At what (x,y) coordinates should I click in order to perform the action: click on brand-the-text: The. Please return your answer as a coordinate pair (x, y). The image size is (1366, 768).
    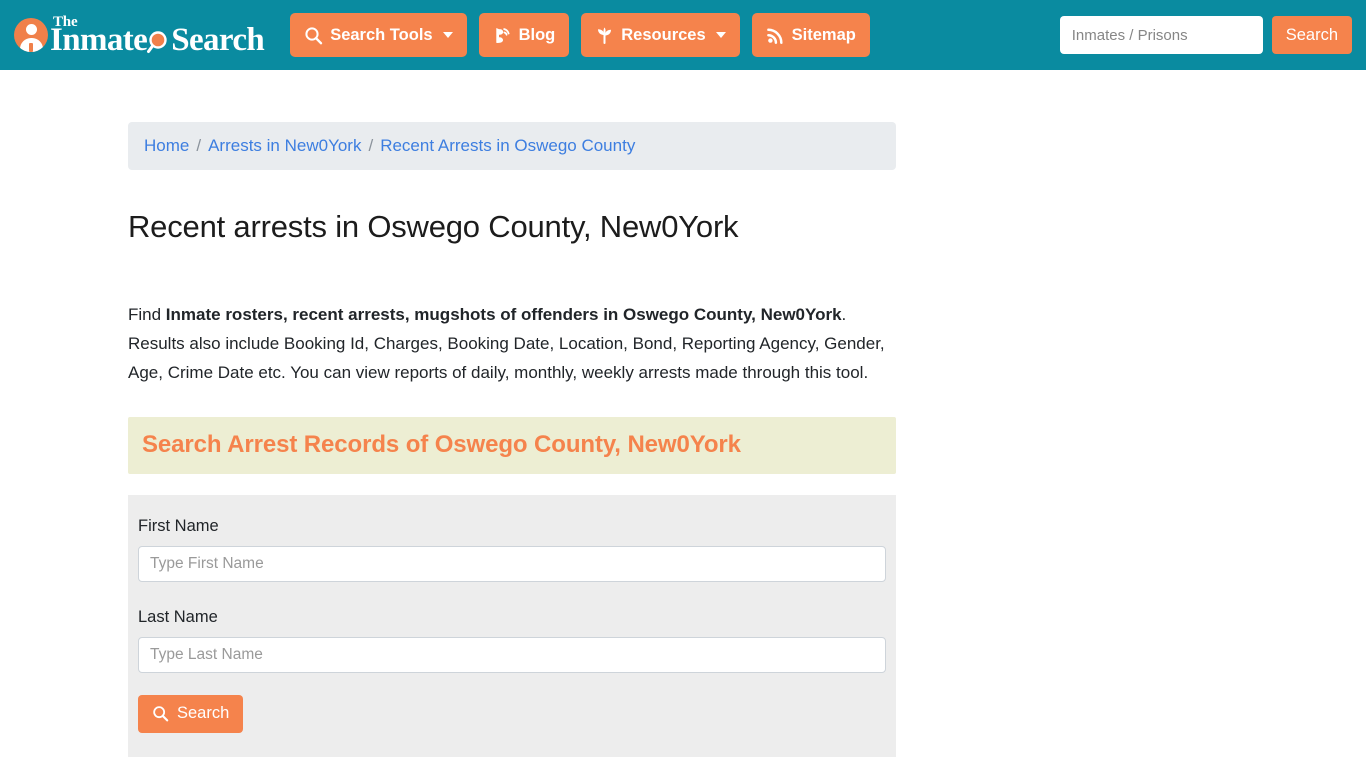
    Looking at the image, I should click on (65, 22).